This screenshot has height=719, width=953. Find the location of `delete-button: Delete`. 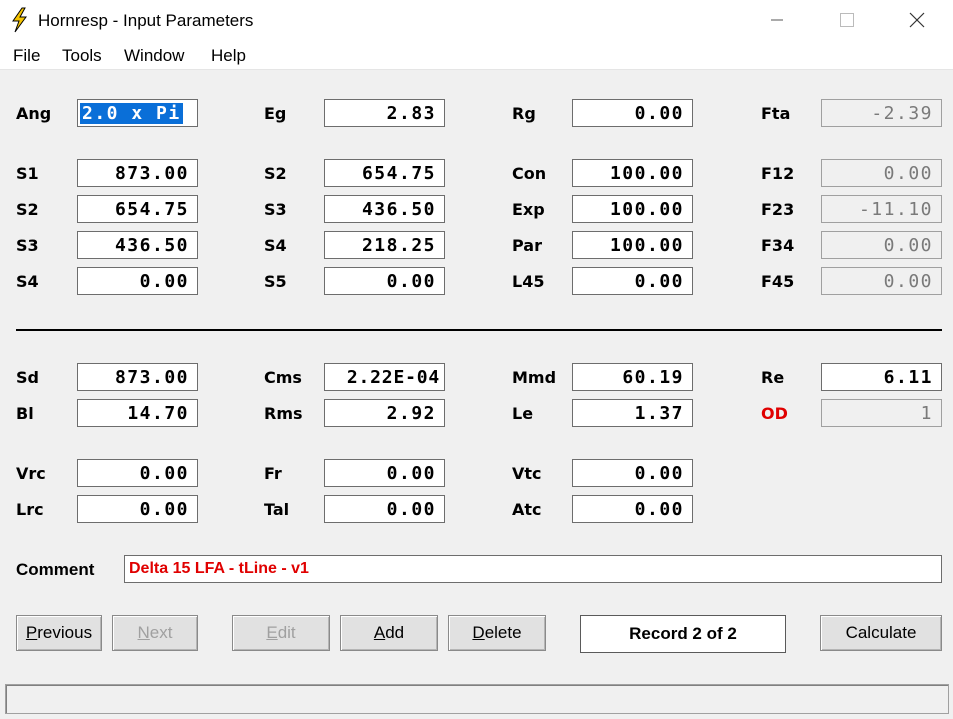

delete-button: Delete is located at coordinates (497, 633).